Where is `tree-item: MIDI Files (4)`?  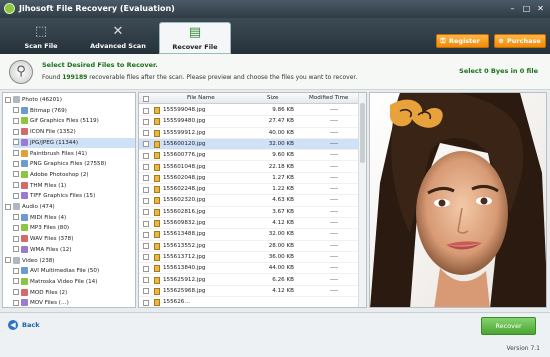 tree-item: MIDI Files (4) is located at coordinates (74, 218).